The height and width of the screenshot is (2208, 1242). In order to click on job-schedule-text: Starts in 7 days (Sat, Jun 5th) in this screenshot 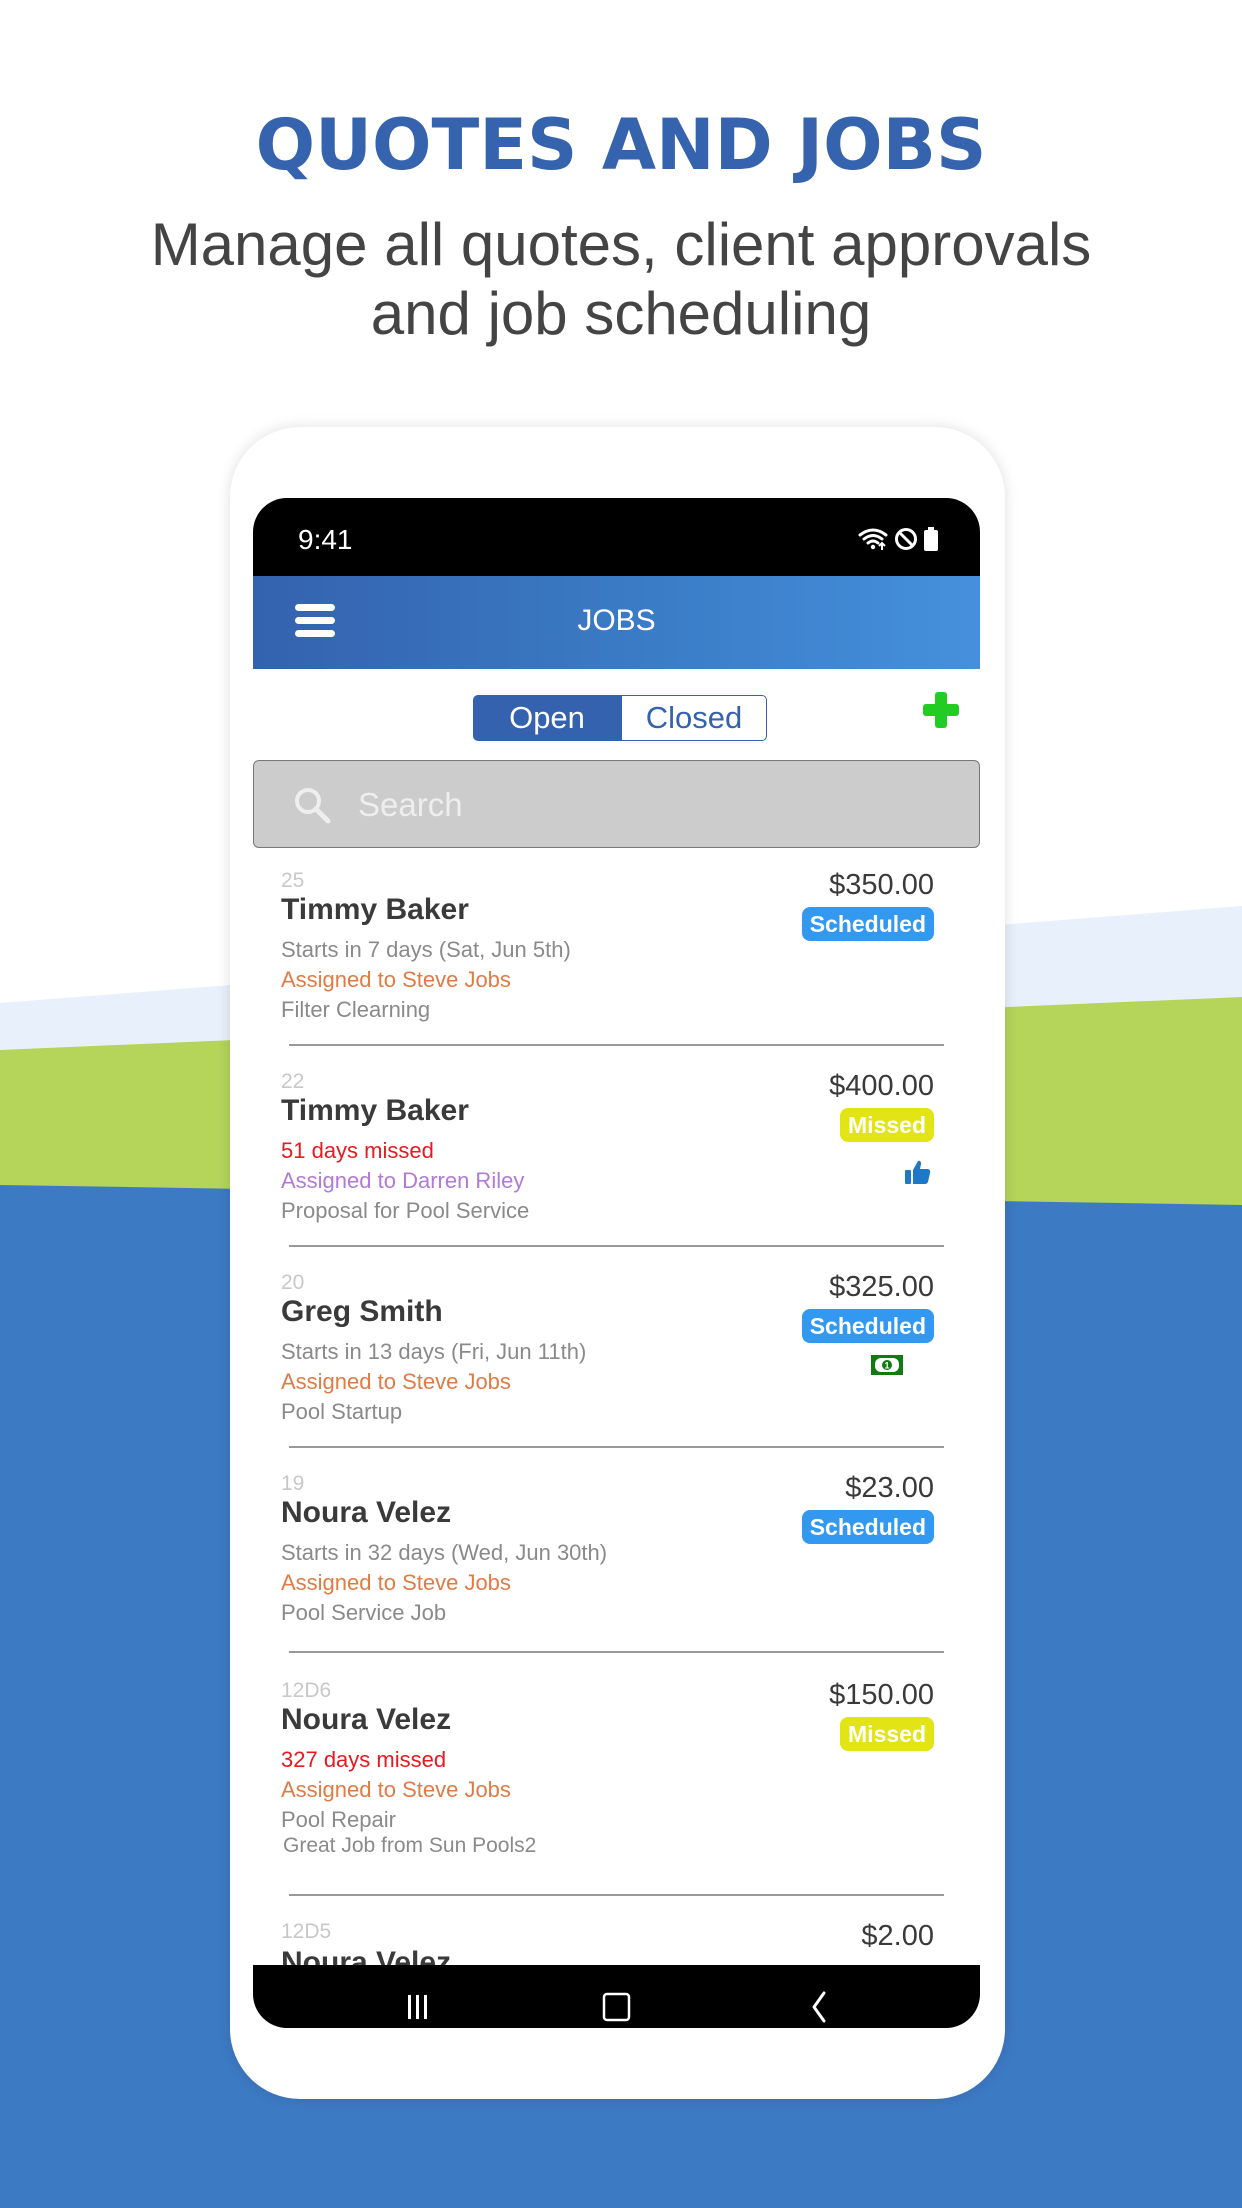, I will do `click(426, 949)`.